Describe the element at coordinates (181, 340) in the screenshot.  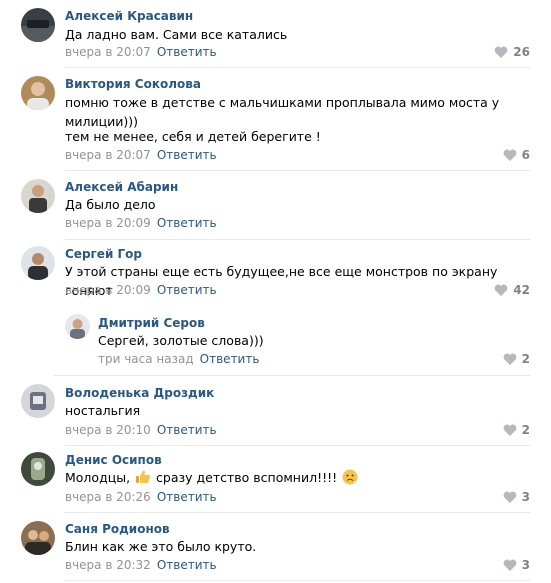
I see `comment-text: Сергей, золотые слова)))` at that location.